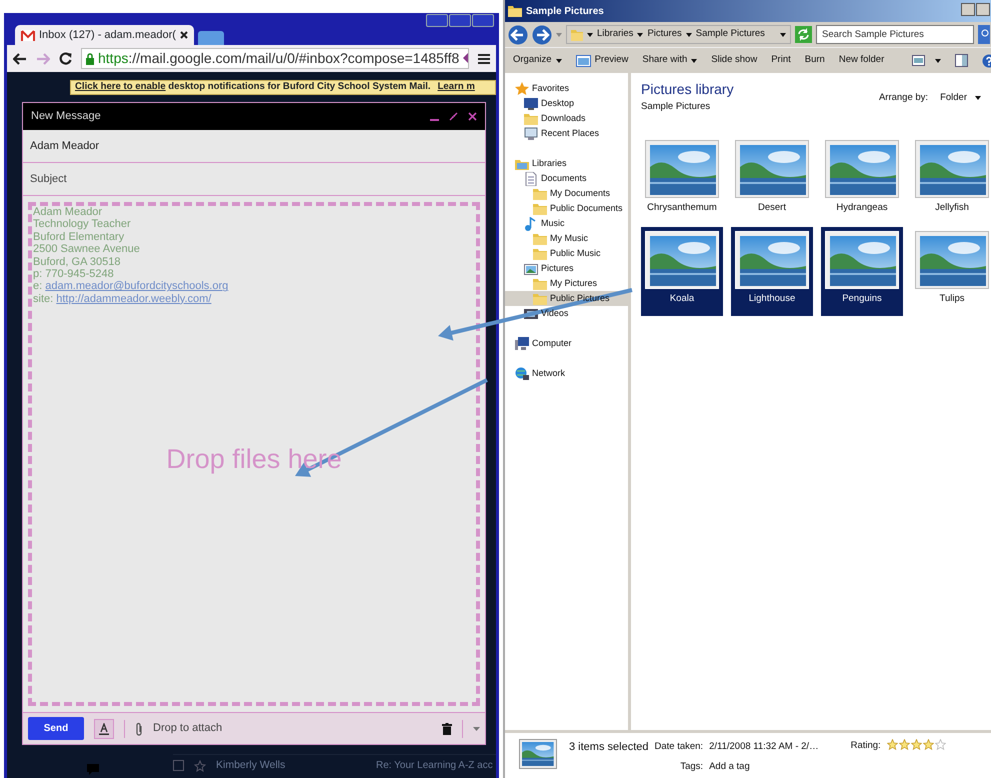 The width and height of the screenshot is (991, 778). I want to click on mail-icon, so click(28, 35).